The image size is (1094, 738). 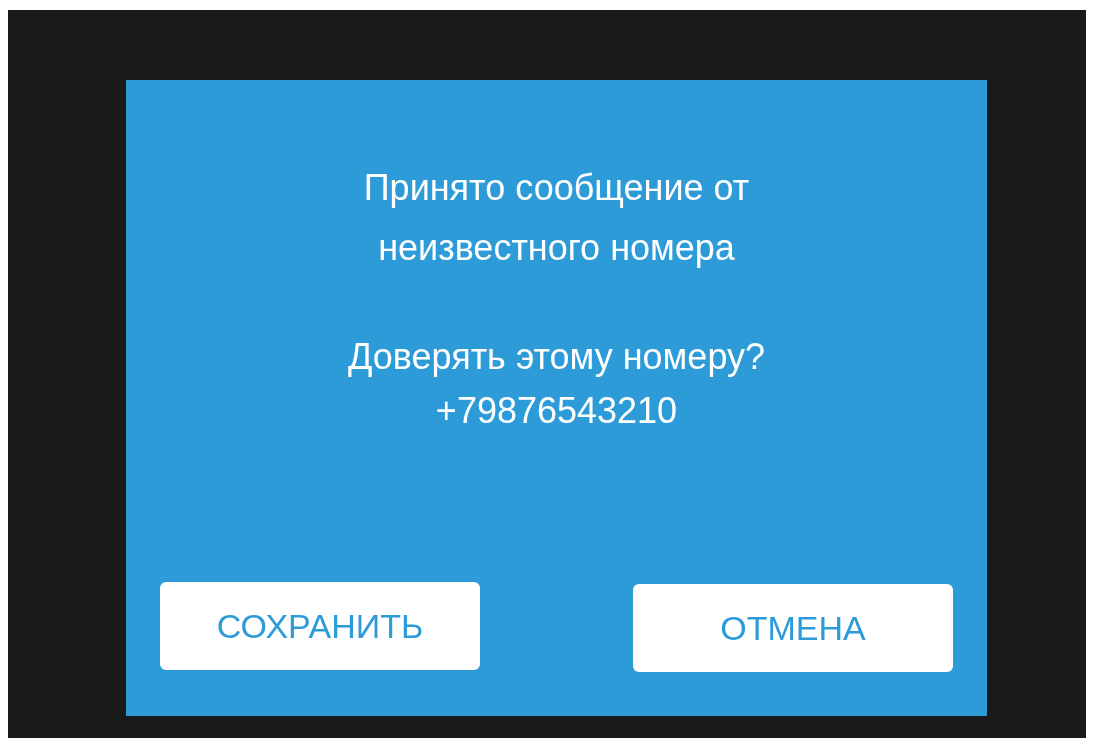 I want to click on cancel-button: ОТМЕНА, so click(x=793, y=628).